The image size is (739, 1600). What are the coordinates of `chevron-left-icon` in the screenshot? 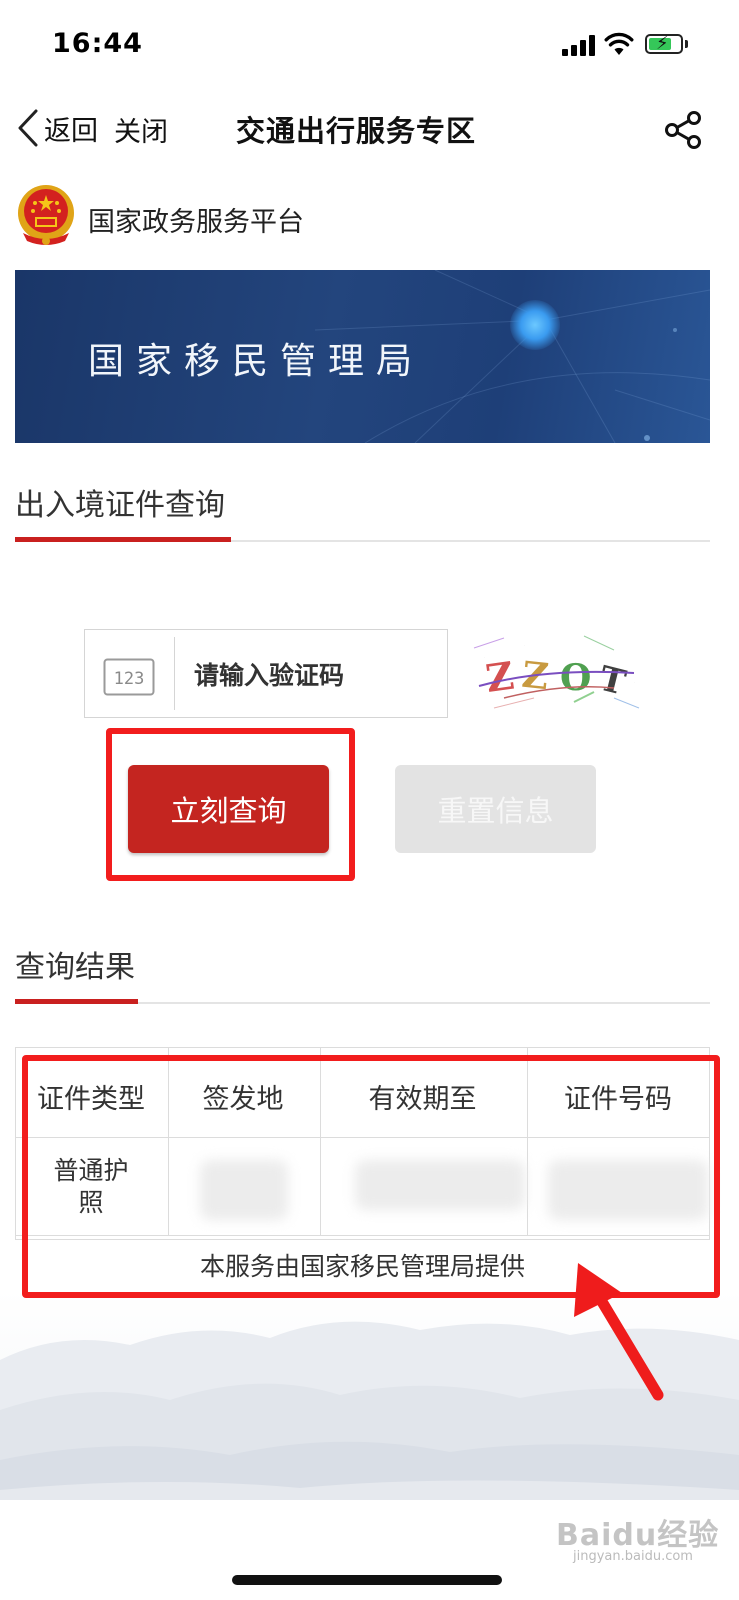 It's located at (28, 128).